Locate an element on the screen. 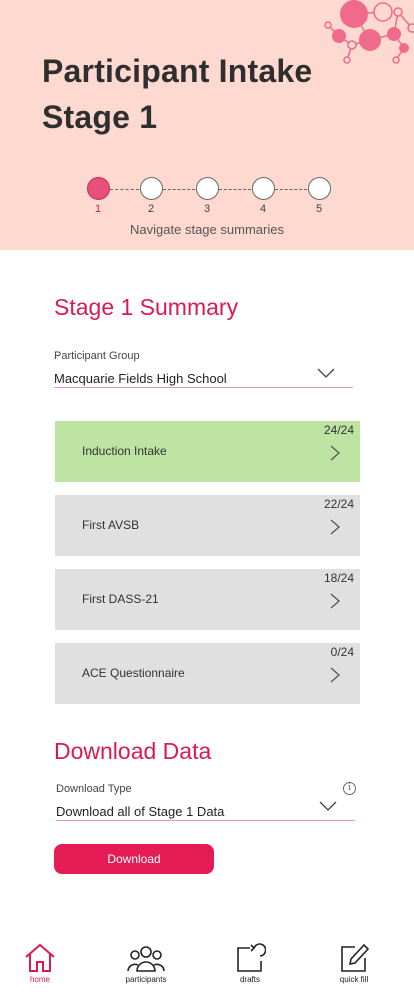 The width and height of the screenshot is (414, 995). stage-step-3: 3 is located at coordinates (207, 196).